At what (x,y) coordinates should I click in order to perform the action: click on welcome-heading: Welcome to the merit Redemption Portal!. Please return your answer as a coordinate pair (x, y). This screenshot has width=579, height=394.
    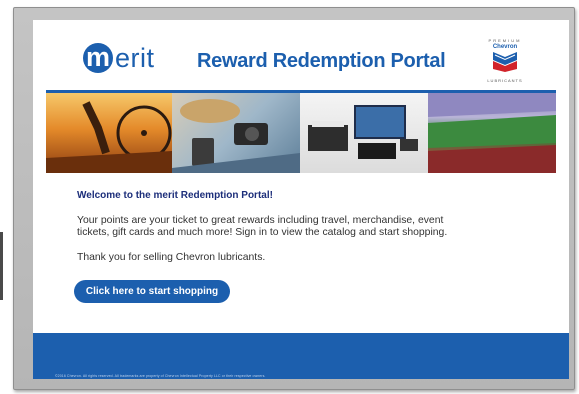
    Looking at the image, I should click on (175, 195).